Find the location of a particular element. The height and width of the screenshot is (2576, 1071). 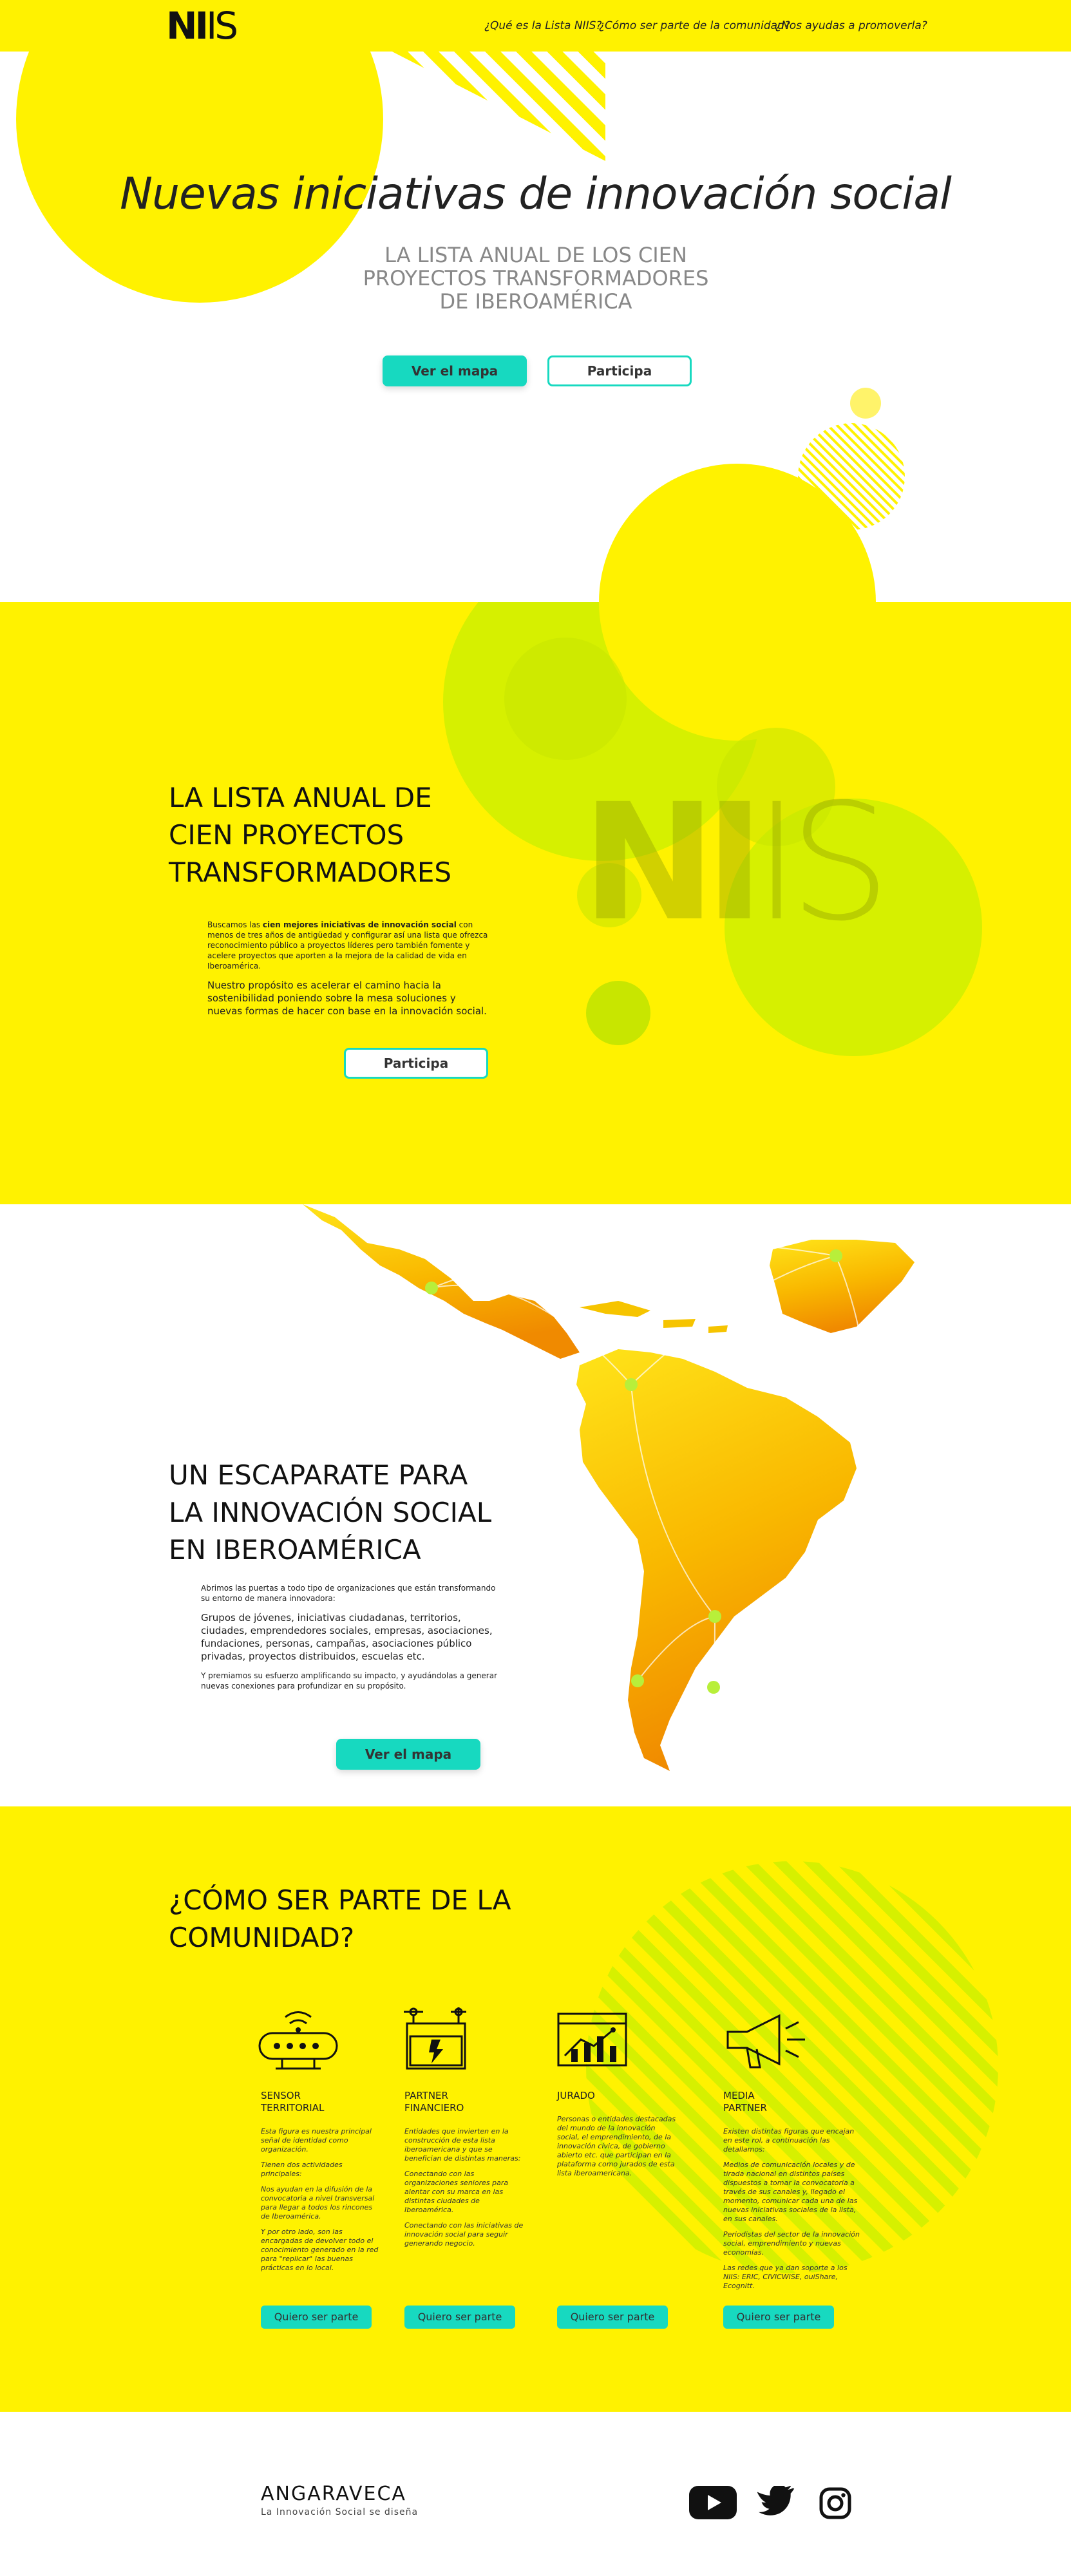

quiero-ser-parte-button-jurado: Quiero ser parte is located at coordinates (612, 2317).